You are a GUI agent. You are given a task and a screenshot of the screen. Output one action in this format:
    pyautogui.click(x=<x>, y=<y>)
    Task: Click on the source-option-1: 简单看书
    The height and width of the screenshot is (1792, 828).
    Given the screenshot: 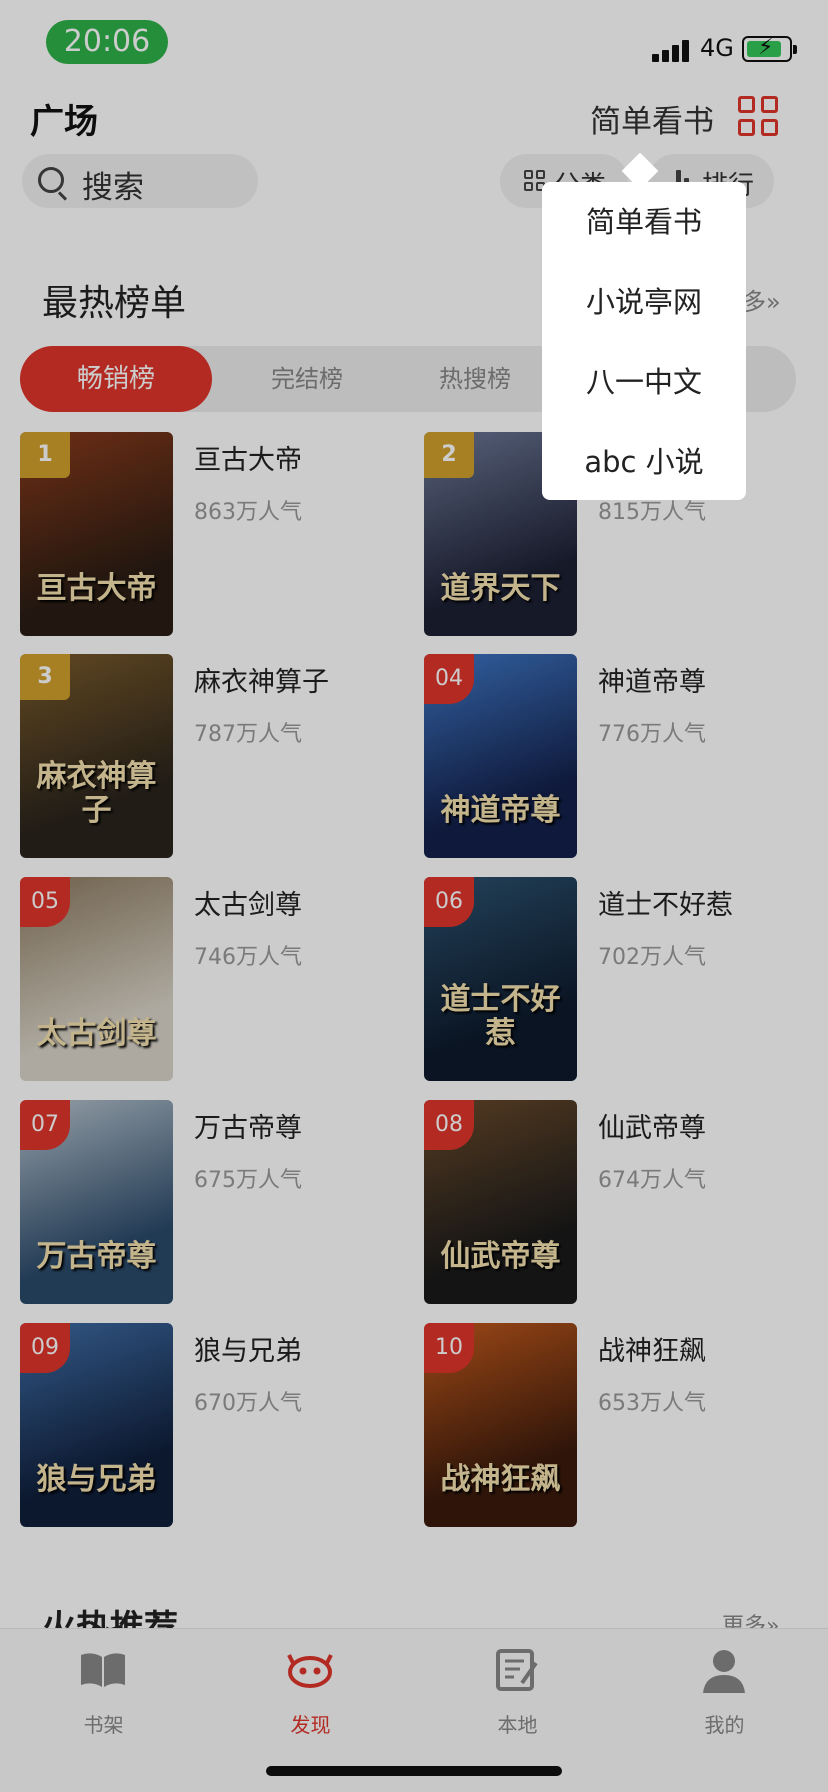 What is the action you would take?
    pyautogui.click(x=644, y=222)
    